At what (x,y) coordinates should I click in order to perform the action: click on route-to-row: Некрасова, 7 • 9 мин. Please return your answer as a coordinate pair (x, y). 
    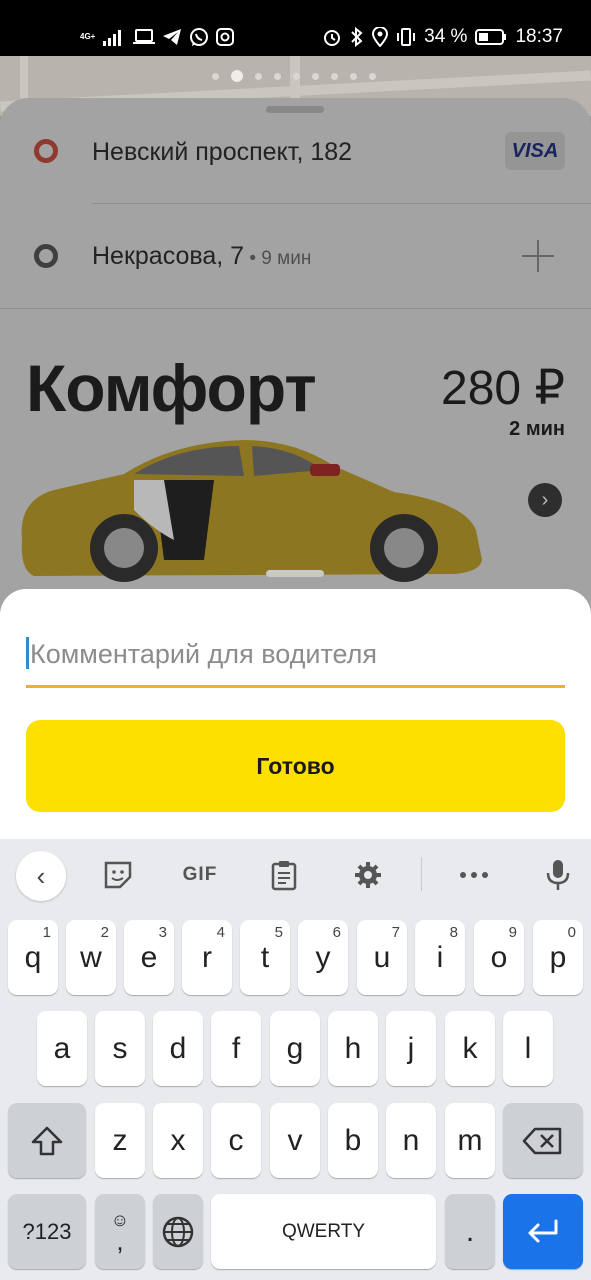
    Looking at the image, I should click on (295, 256).